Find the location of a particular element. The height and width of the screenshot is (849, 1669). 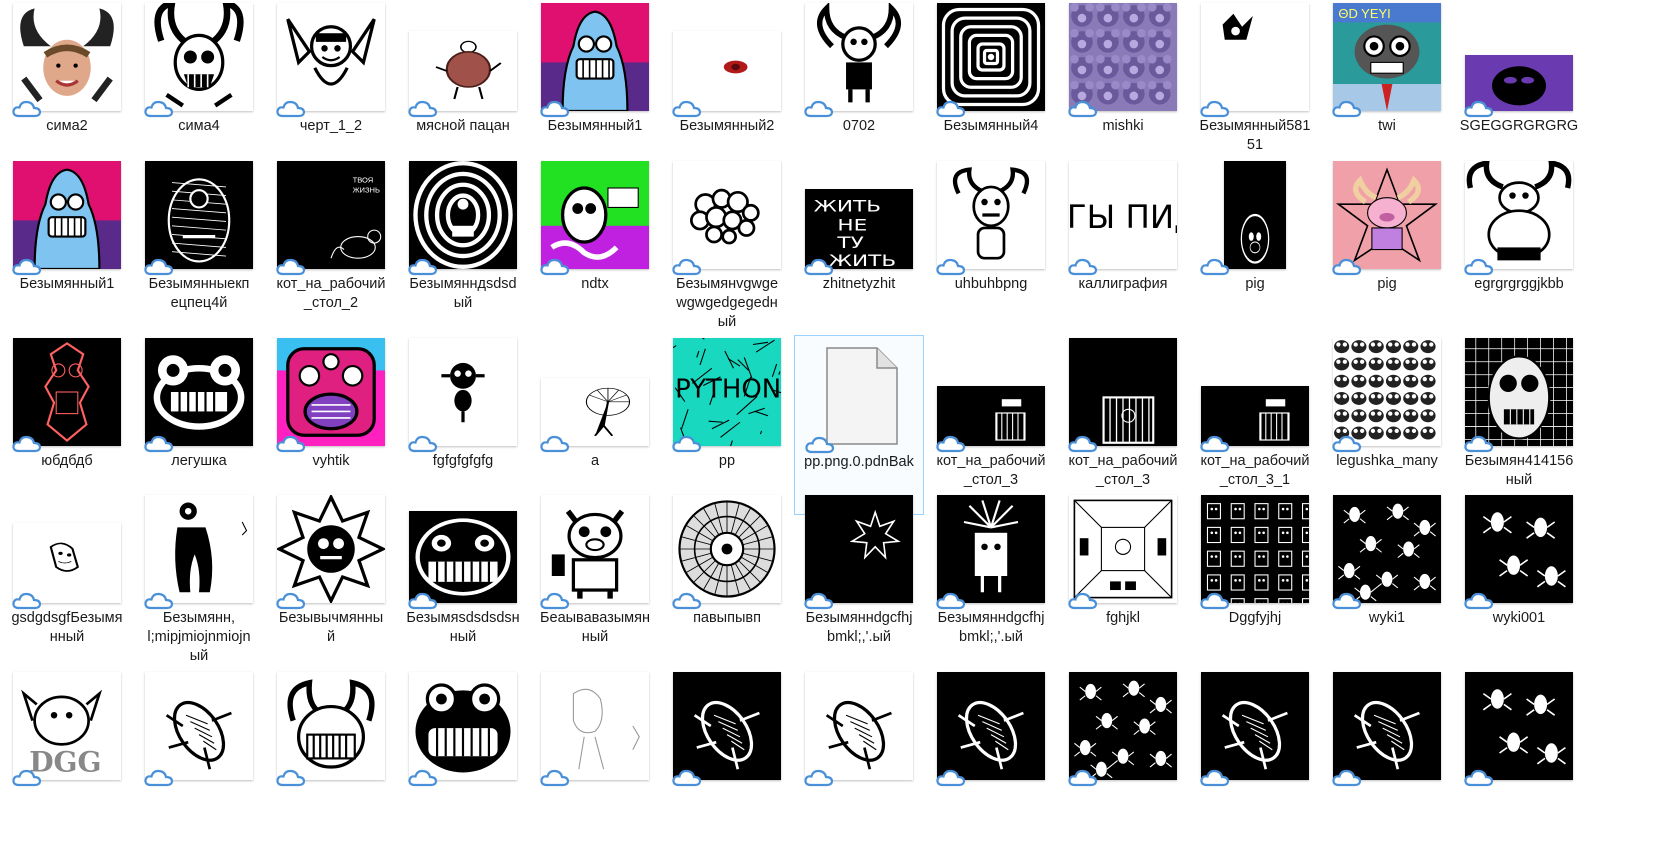

file-item: легушка is located at coordinates (199, 425).